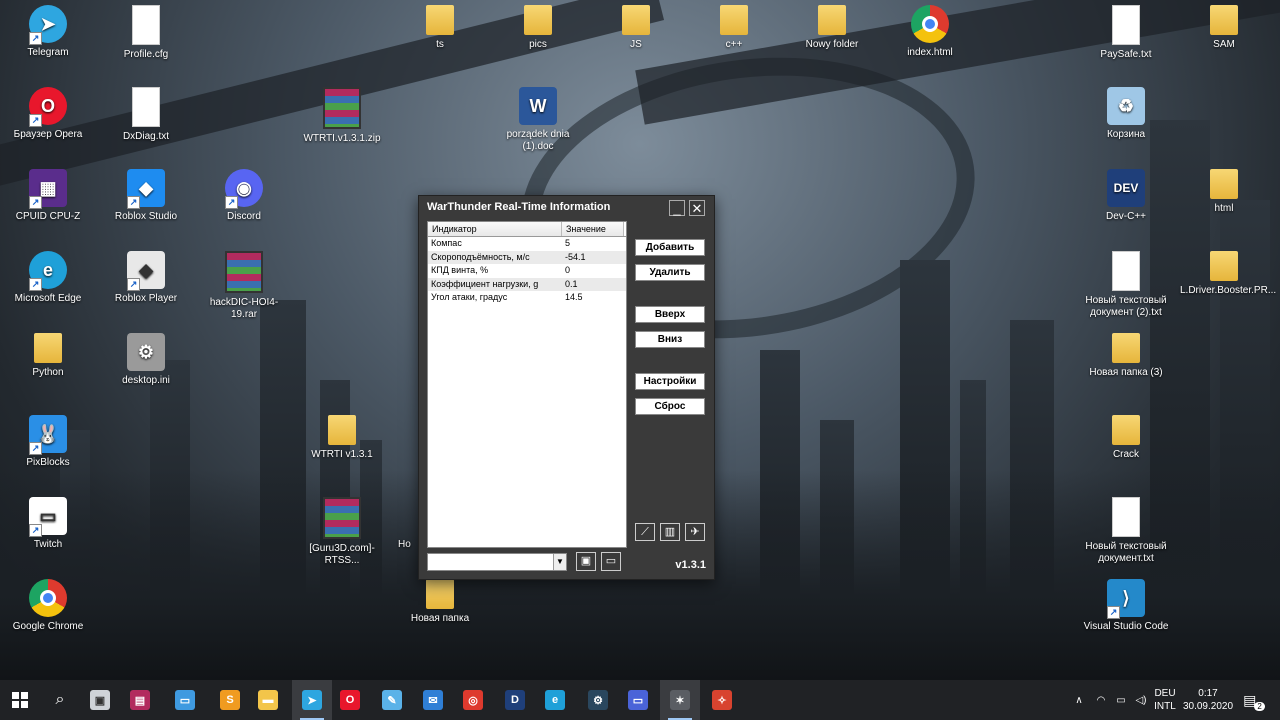 The width and height of the screenshot is (1280, 720). Describe the element at coordinates (146, 278) in the screenshot. I see `desktop-icon: ◆ Roblox Player` at that location.